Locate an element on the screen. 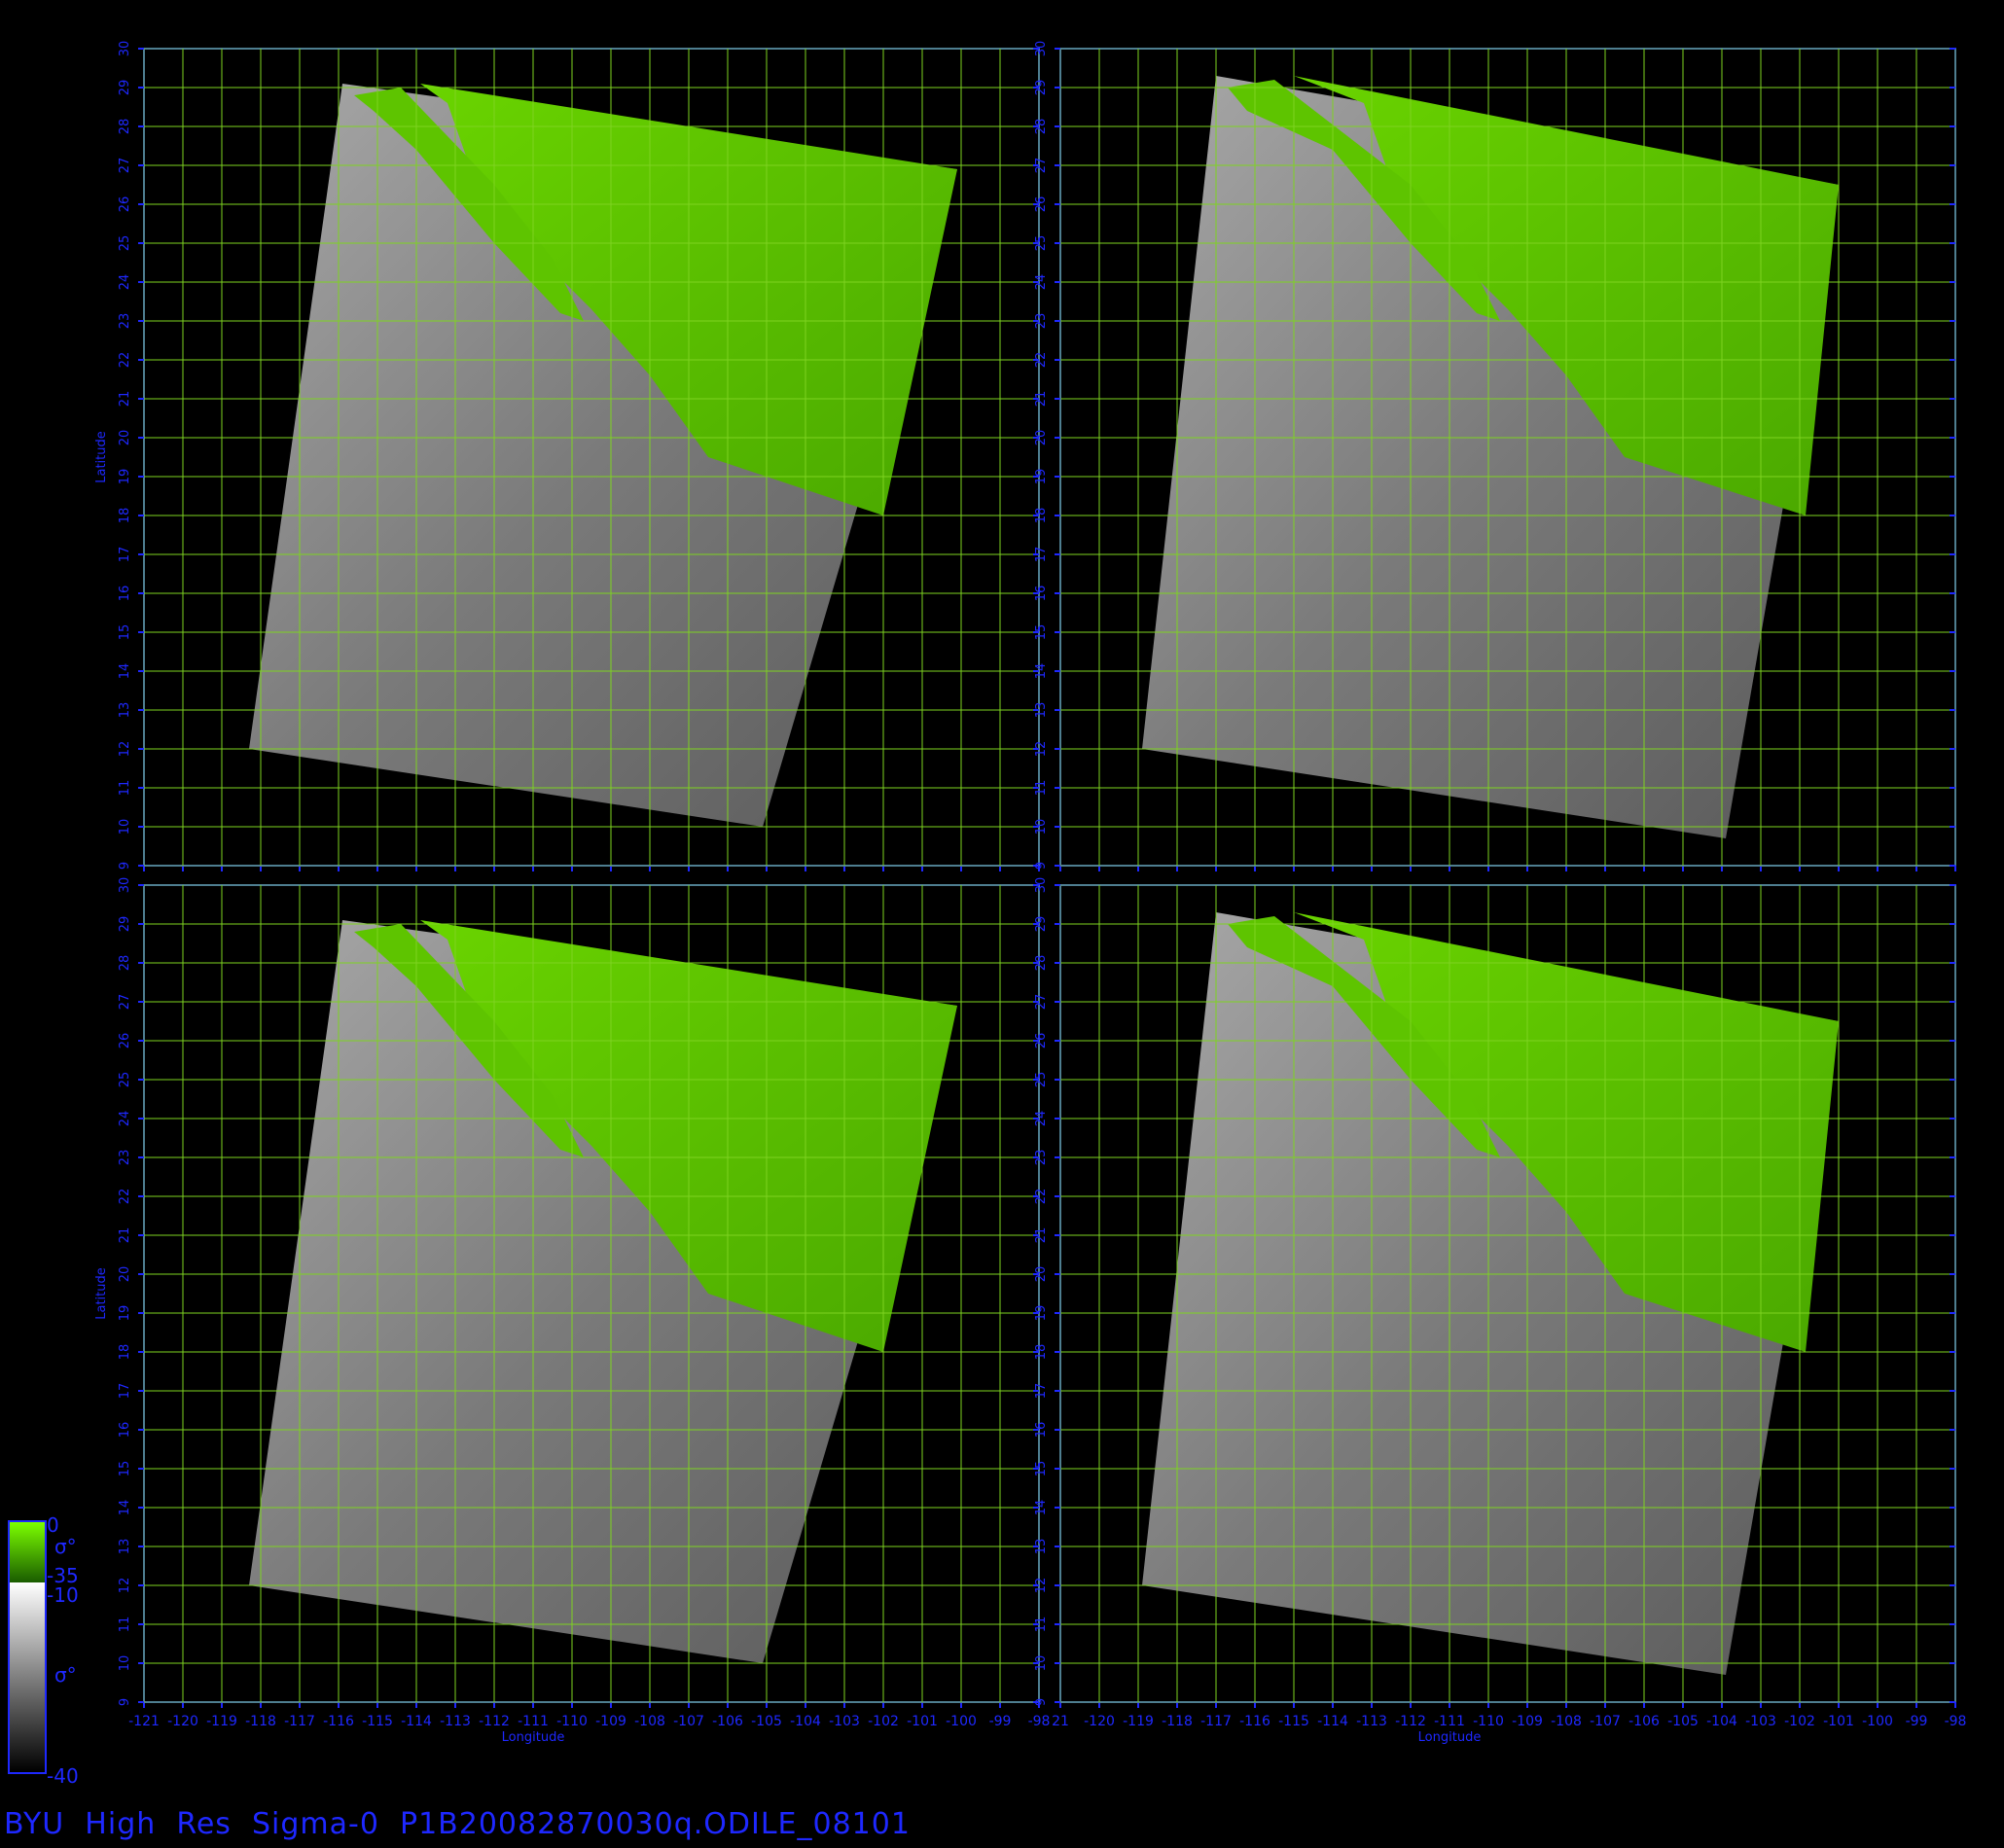 The width and height of the screenshot is (2004, 1848). lon-tick-label: -121 is located at coordinates (144, 1722).